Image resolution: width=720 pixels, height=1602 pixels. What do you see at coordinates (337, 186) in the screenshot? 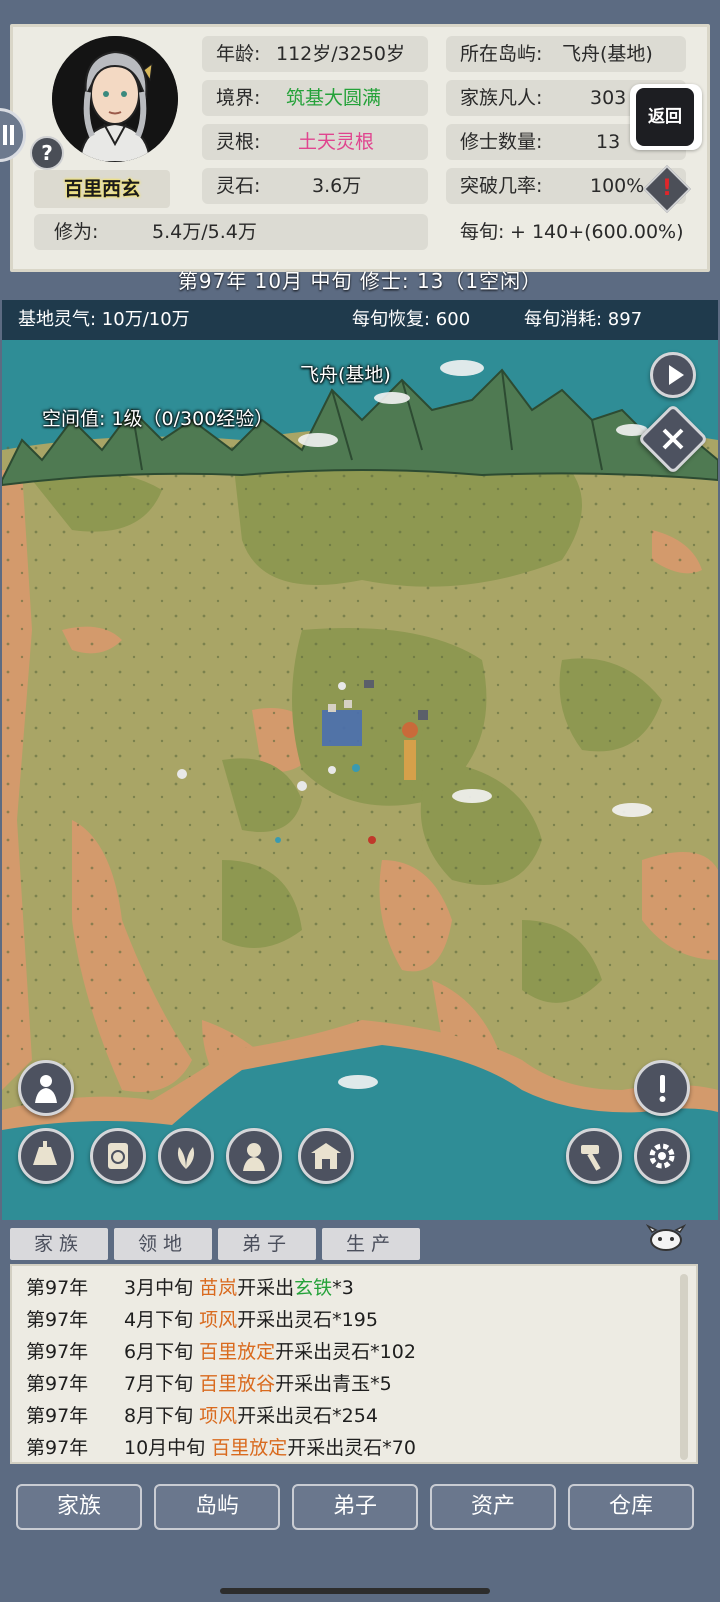
I see `spirit-stones-value: 3.6万` at bounding box center [337, 186].